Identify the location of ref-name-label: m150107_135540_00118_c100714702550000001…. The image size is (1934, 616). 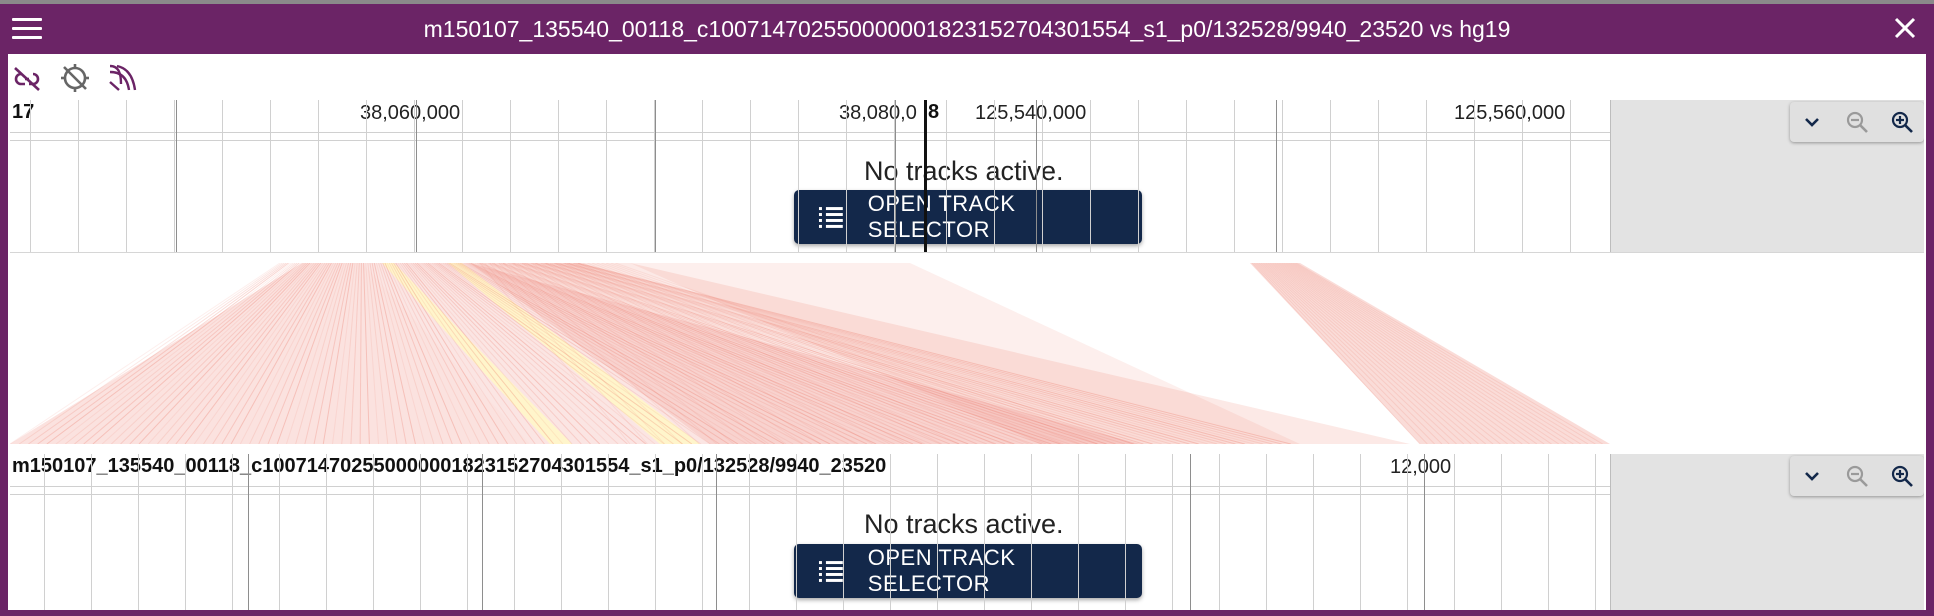
(449, 466).